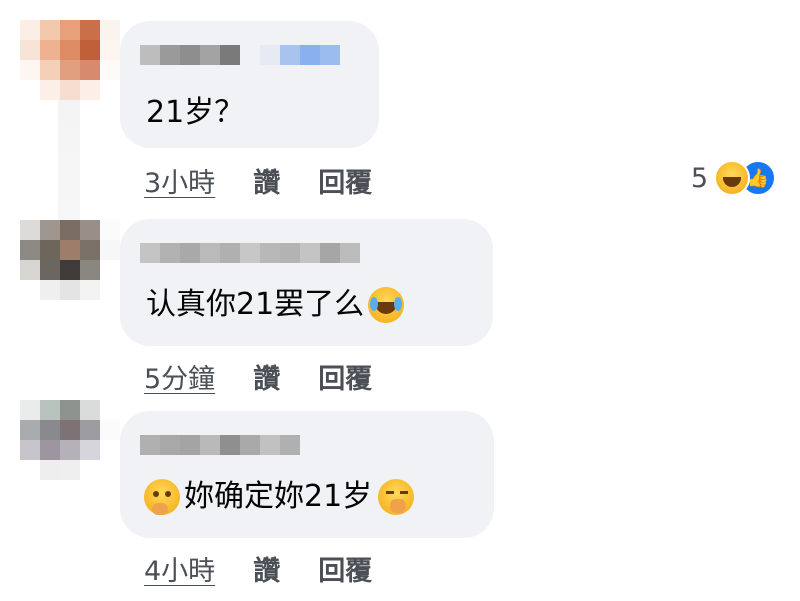  I want to click on comment-actions: 3小時 讚 回覆, so click(258, 180).